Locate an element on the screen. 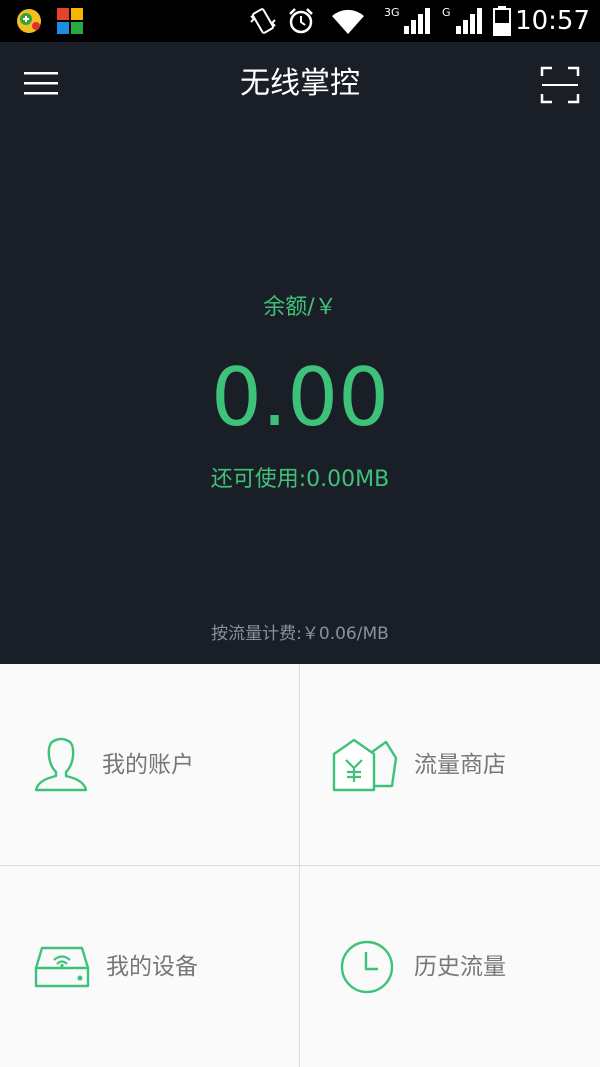 Image resolution: width=600 pixels, height=1067 pixels. signal-3g-icon: 3G is located at coordinates (408, 22).